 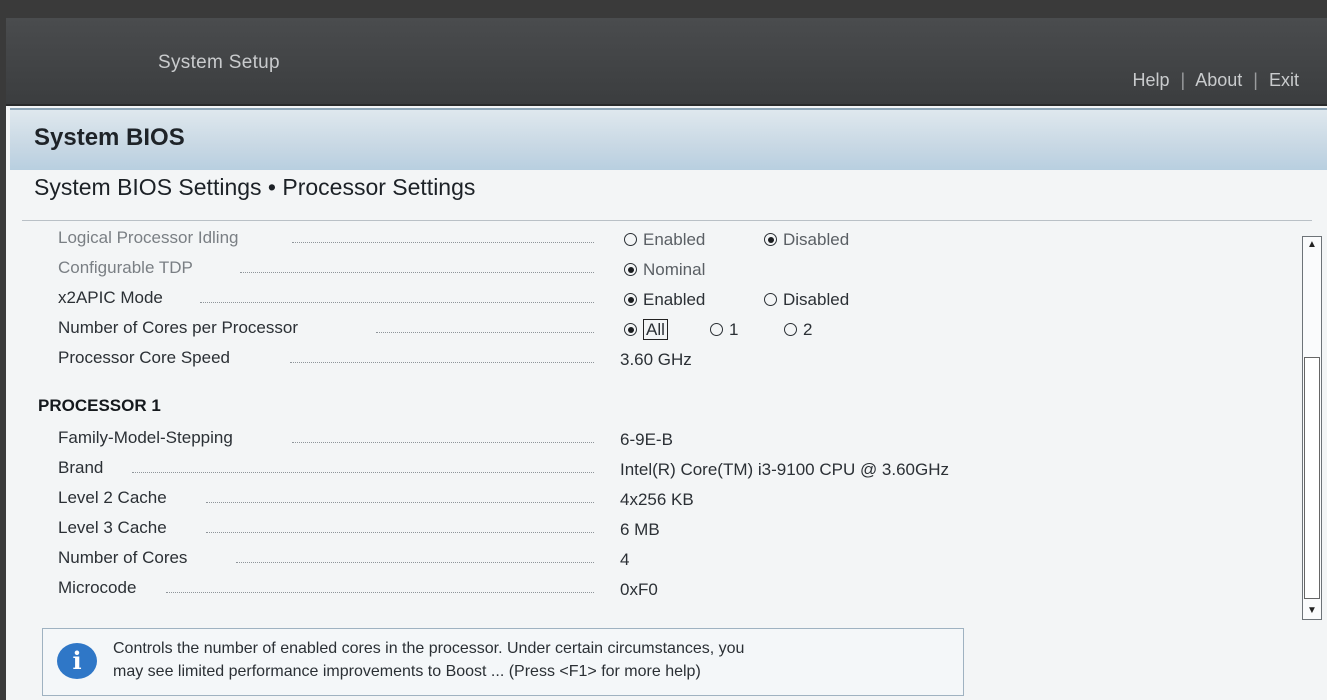 What do you see at coordinates (125, 267) in the screenshot?
I see `setting-label: Configurable TDP` at bounding box center [125, 267].